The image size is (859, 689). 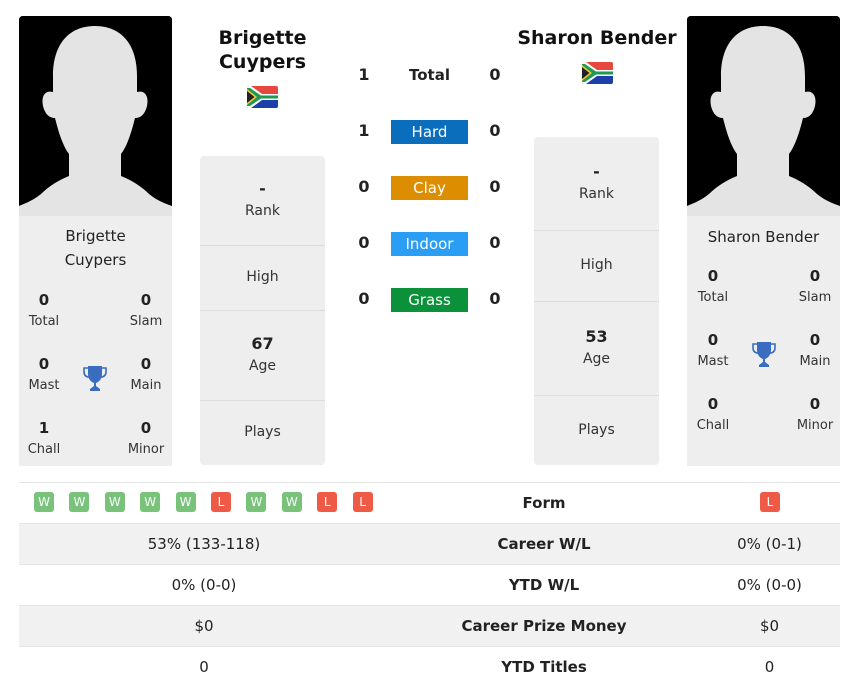 I want to click on surface-grass-label: Grass, so click(x=429, y=300).